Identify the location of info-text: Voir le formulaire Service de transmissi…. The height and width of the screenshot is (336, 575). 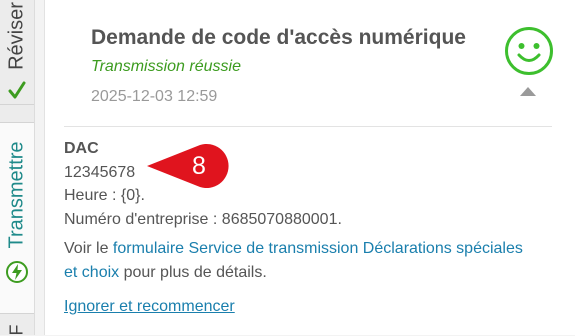
(299, 260).